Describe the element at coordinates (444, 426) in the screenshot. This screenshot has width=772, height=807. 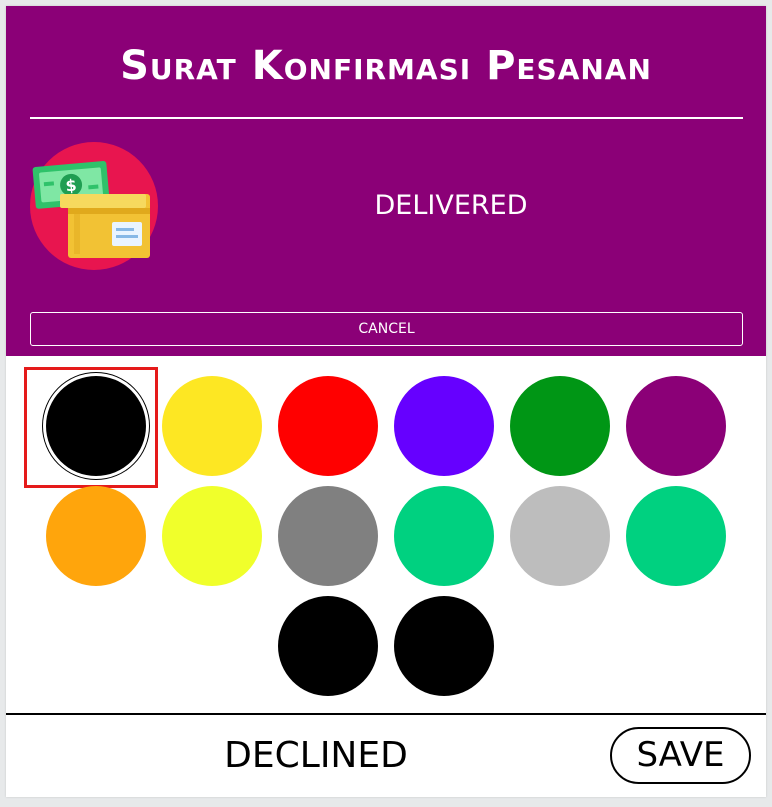
I see `color-swatch-violet` at that location.